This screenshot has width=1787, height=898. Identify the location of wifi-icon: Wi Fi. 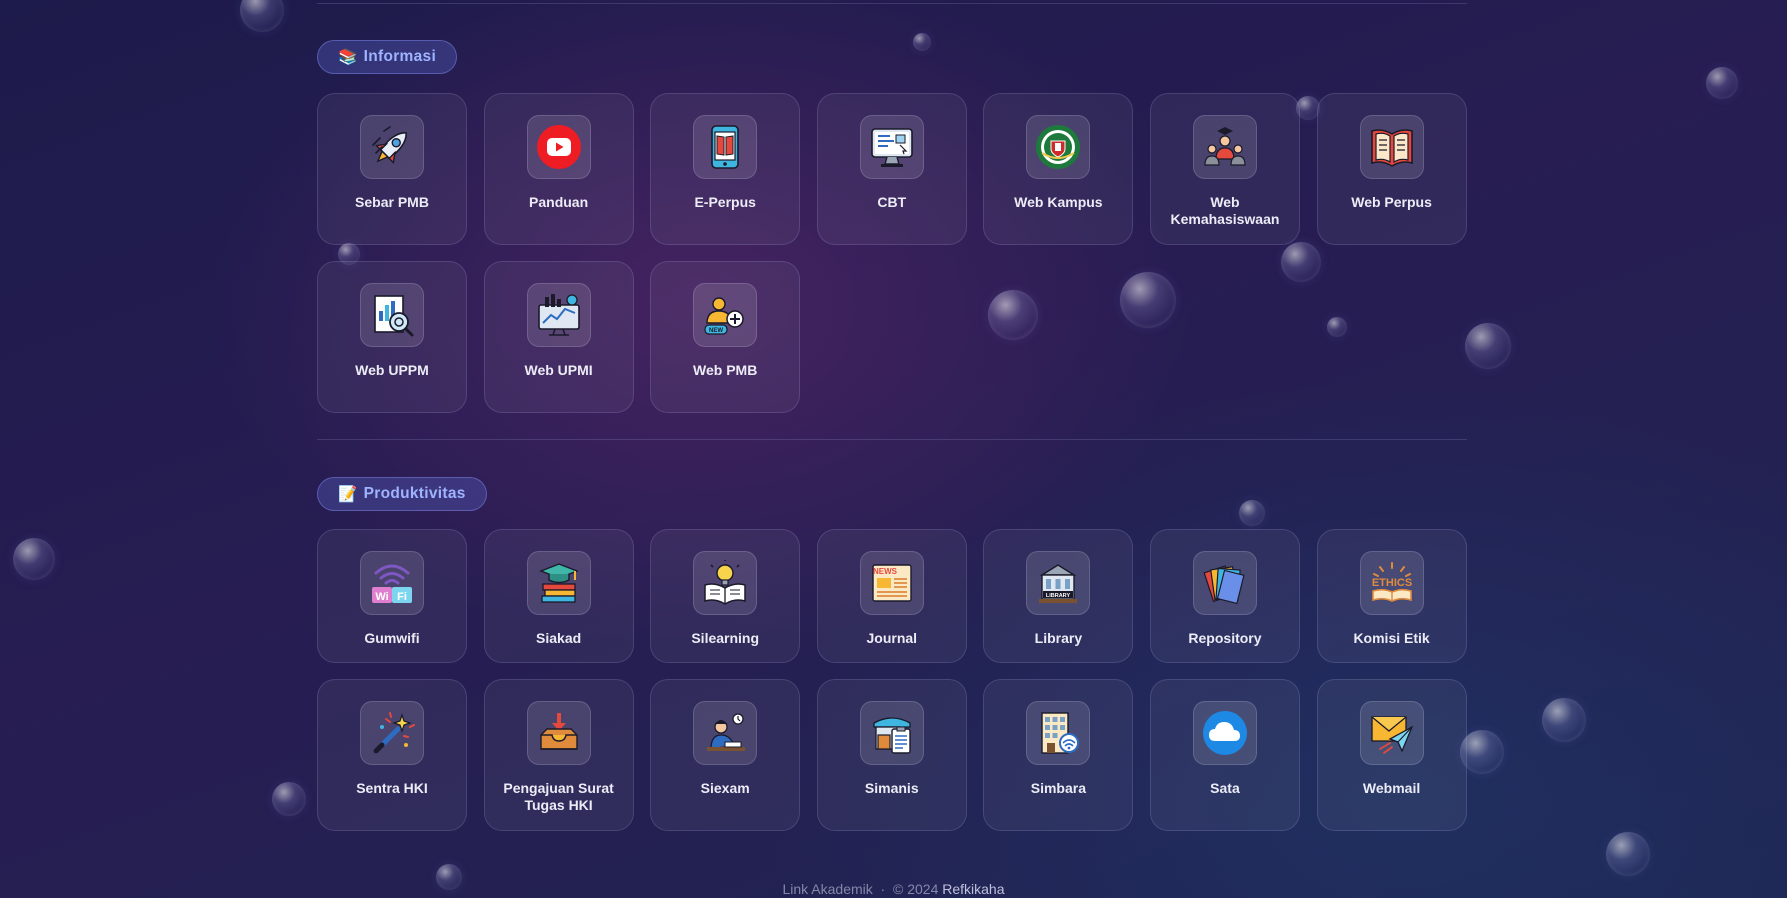
(392, 583).